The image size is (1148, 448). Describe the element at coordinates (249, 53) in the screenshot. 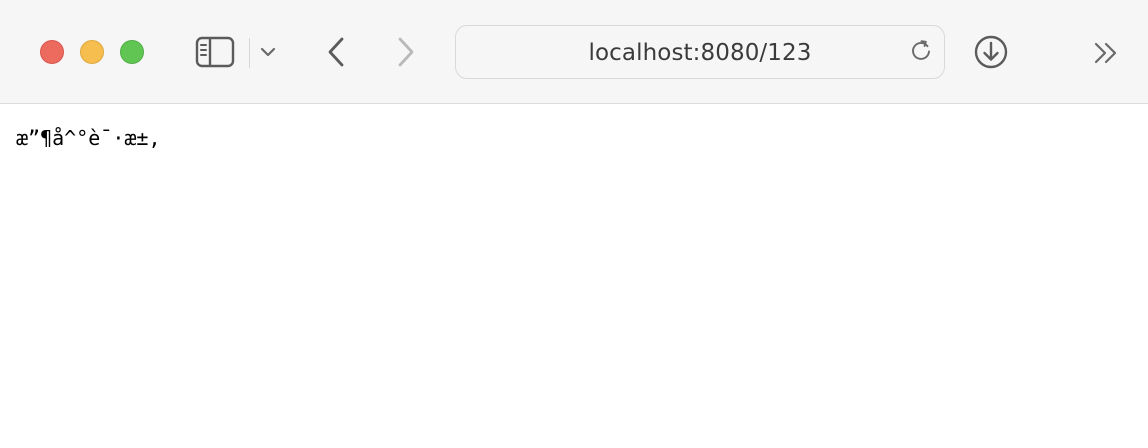

I see `toolbar-divider` at that location.